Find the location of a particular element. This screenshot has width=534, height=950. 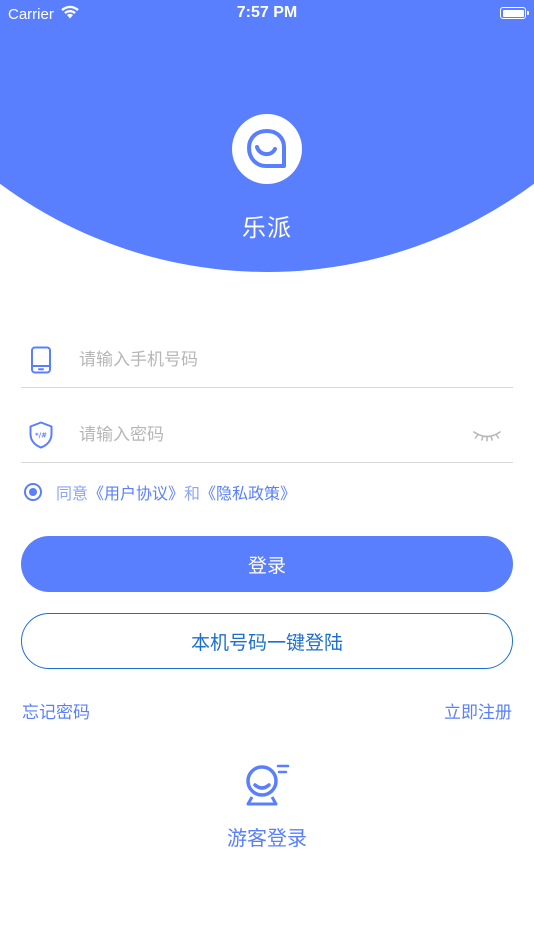

agreement-checkbox is located at coordinates (33, 492).